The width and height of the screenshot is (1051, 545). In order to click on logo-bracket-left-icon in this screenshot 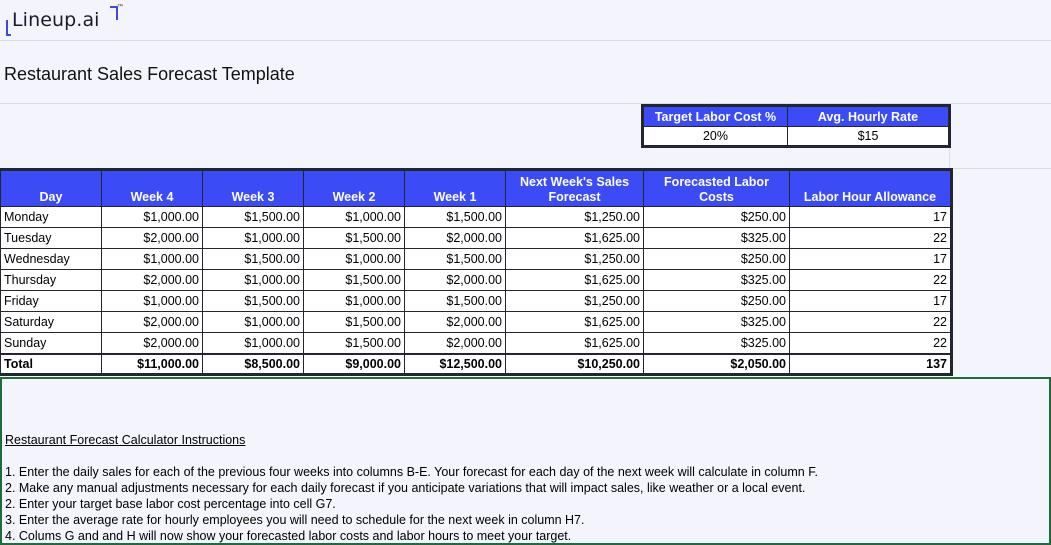, I will do `click(8, 28)`.